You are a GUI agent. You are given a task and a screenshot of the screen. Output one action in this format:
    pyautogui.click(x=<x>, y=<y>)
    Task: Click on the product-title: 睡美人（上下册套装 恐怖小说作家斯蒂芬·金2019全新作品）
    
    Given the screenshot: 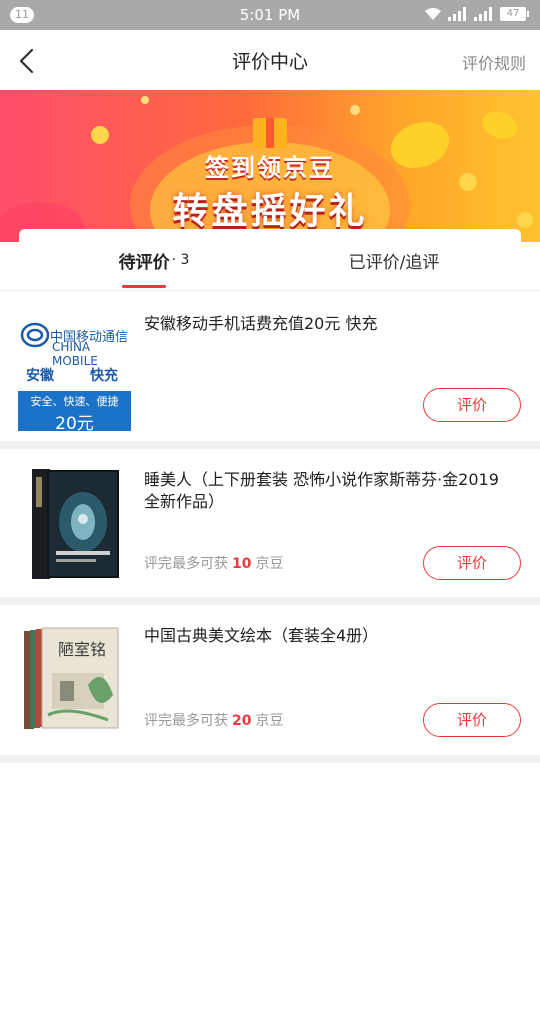 What is the action you would take?
    pyautogui.click(x=324, y=491)
    